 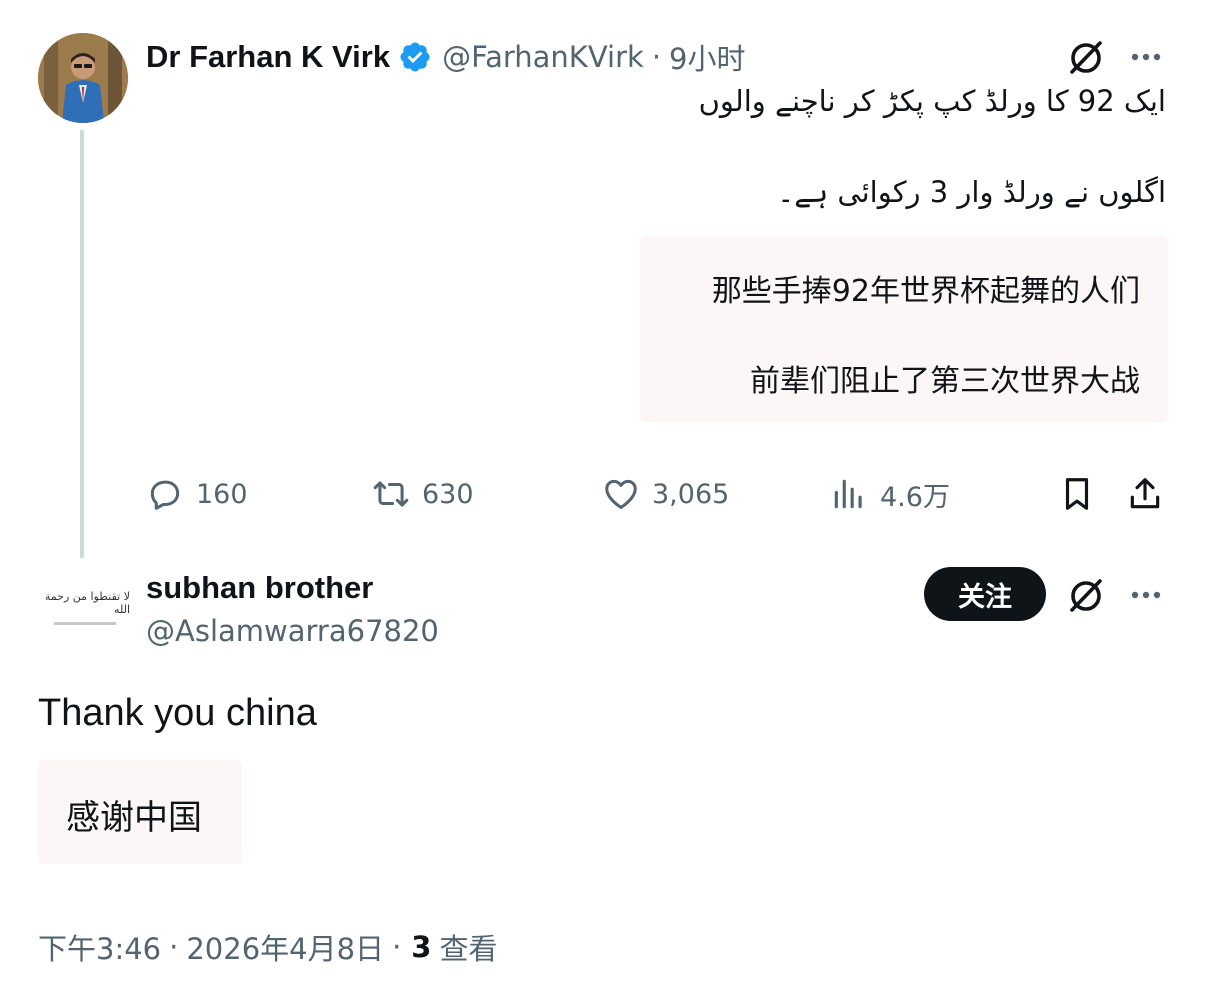 What do you see at coordinates (222, 494) in the screenshot?
I see `reply-count: 160` at bounding box center [222, 494].